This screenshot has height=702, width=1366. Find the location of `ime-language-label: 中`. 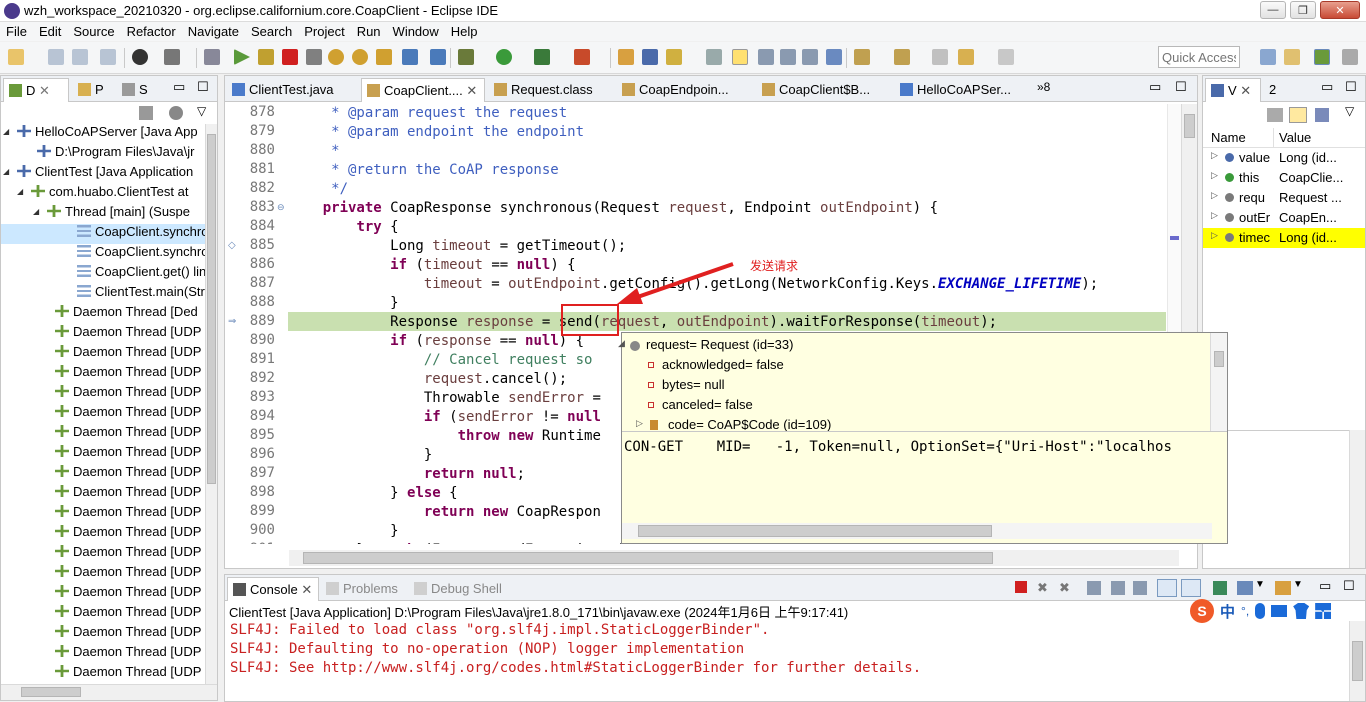

ime-language-label: 中 is located at coordinates (1227, 611).